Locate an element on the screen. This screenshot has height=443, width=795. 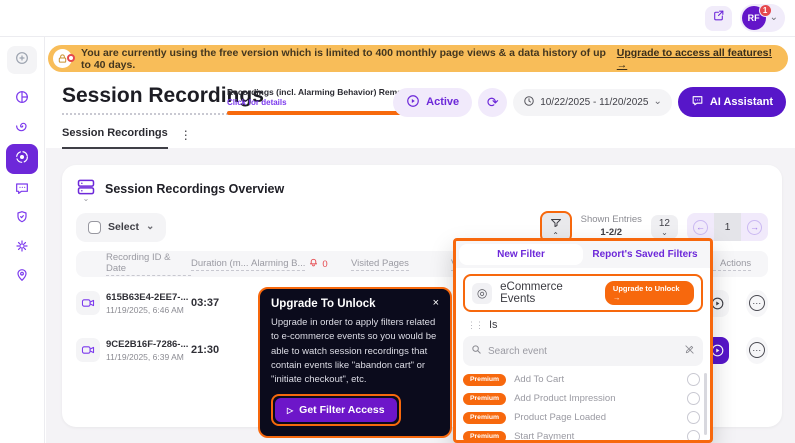
column-visited-pages: Visited Pages is located at coordinates (380, 264).